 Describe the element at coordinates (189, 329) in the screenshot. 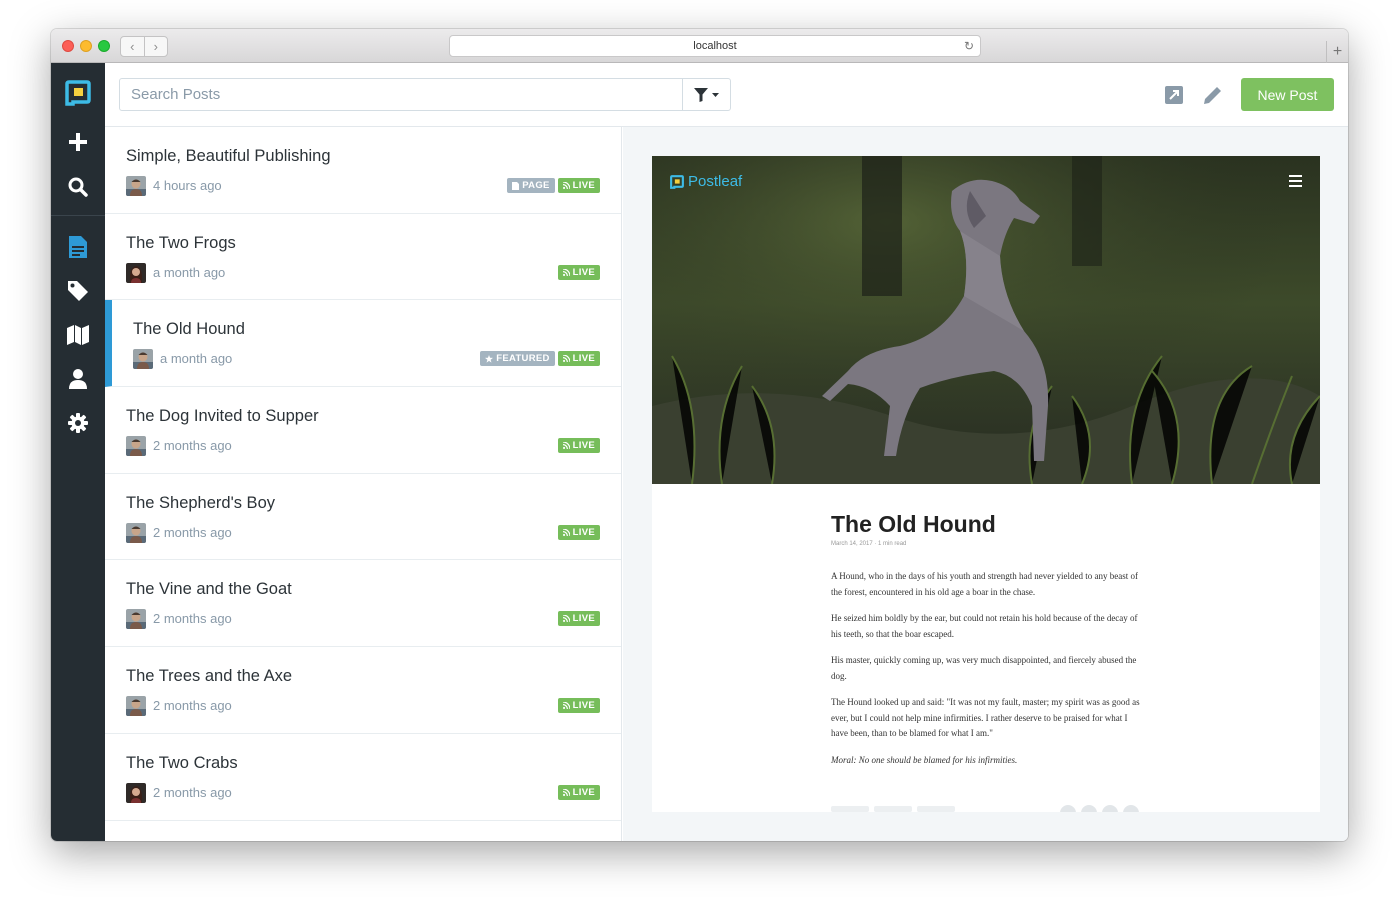

I see `post-title: The Old Hound` at that location.